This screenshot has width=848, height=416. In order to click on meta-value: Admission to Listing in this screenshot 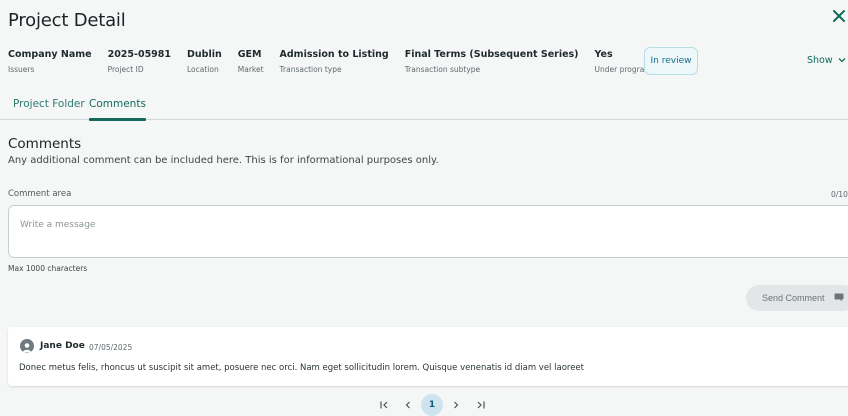, I will do `click(334, 54)`.